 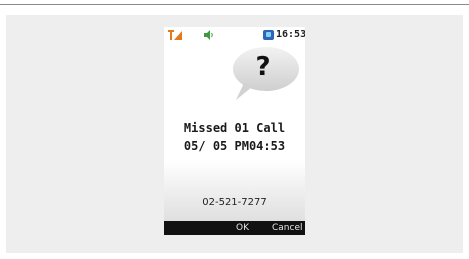 What do you see at coordinates (263, 67) in the screenshot?
I see `missed-call-icon-glyph: ?` at bounding box center [263, 67].